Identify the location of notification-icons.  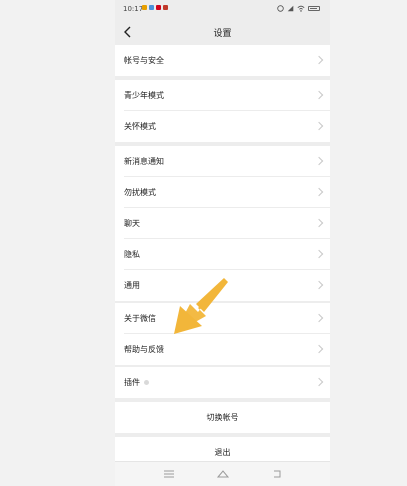
(155, 7).